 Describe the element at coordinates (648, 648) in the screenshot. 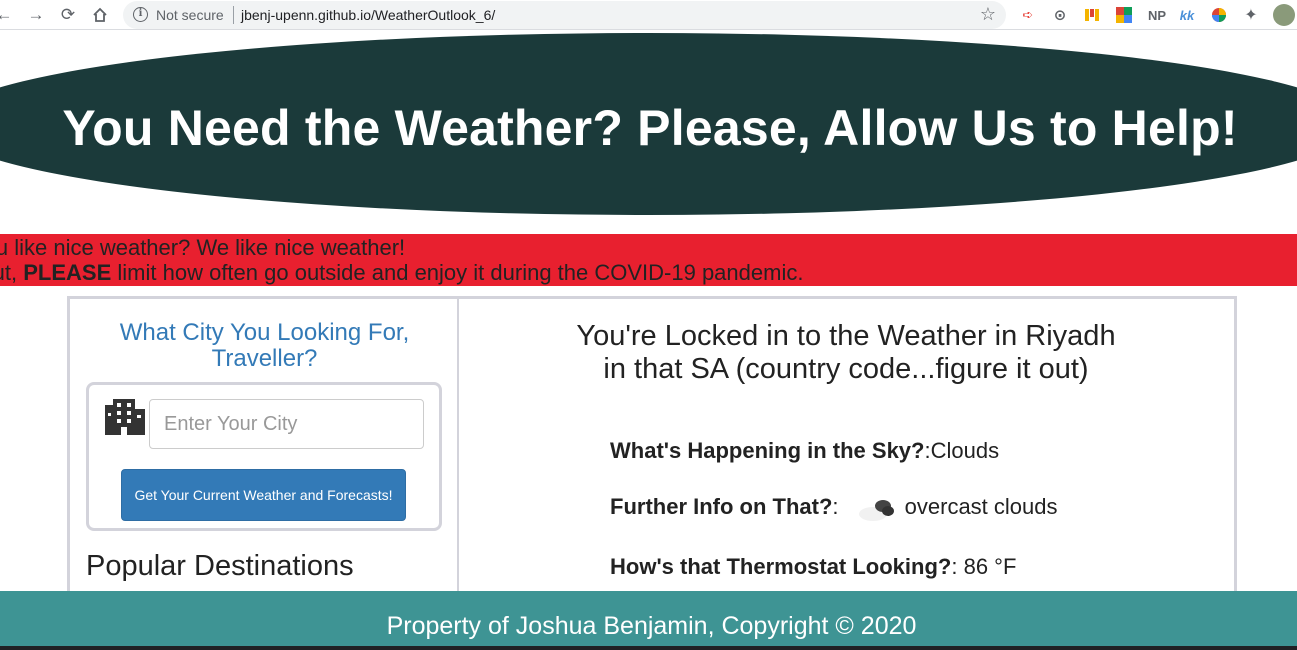

I see `taskbar-edge` at that location.